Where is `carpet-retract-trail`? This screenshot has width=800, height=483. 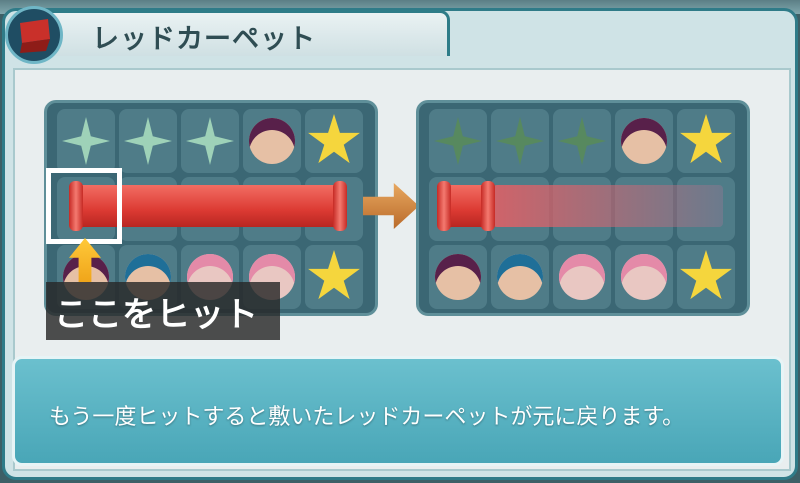
carpet-retract-trail is located at coordinates (608, 206).